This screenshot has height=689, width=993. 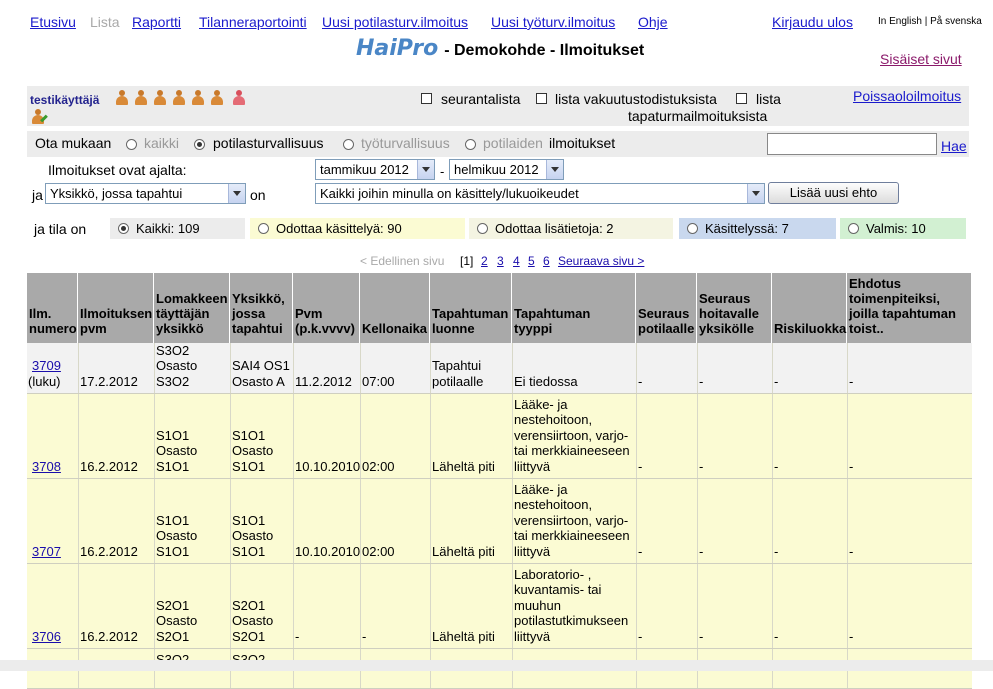 I want to click on absence-link: Poissaoloilmoitus, so click(x=907, y=96).